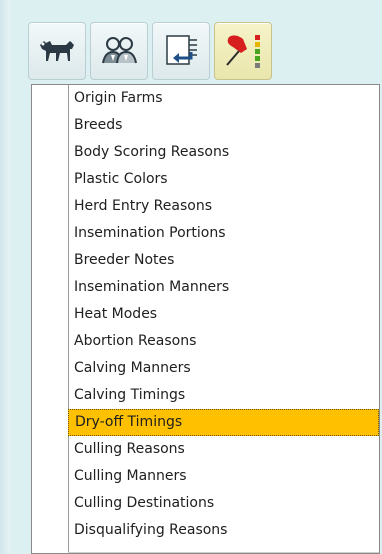  What do you see at coordinates (223, 422) in the screenshot?
I see `list-item-selected: Dry-off Timings` at bounding box center [223, 422].